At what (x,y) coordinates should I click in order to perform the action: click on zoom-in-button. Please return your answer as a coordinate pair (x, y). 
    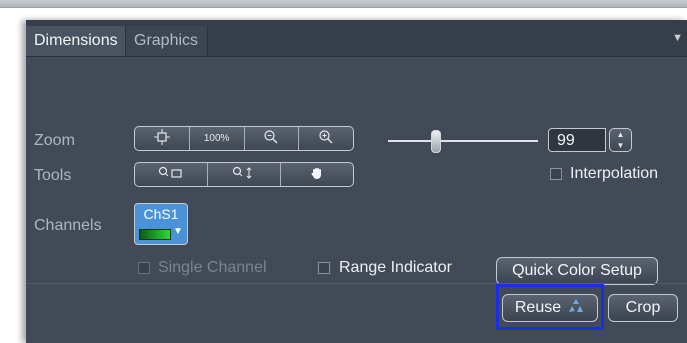
    Looking at the image, I should click on (326, 138).